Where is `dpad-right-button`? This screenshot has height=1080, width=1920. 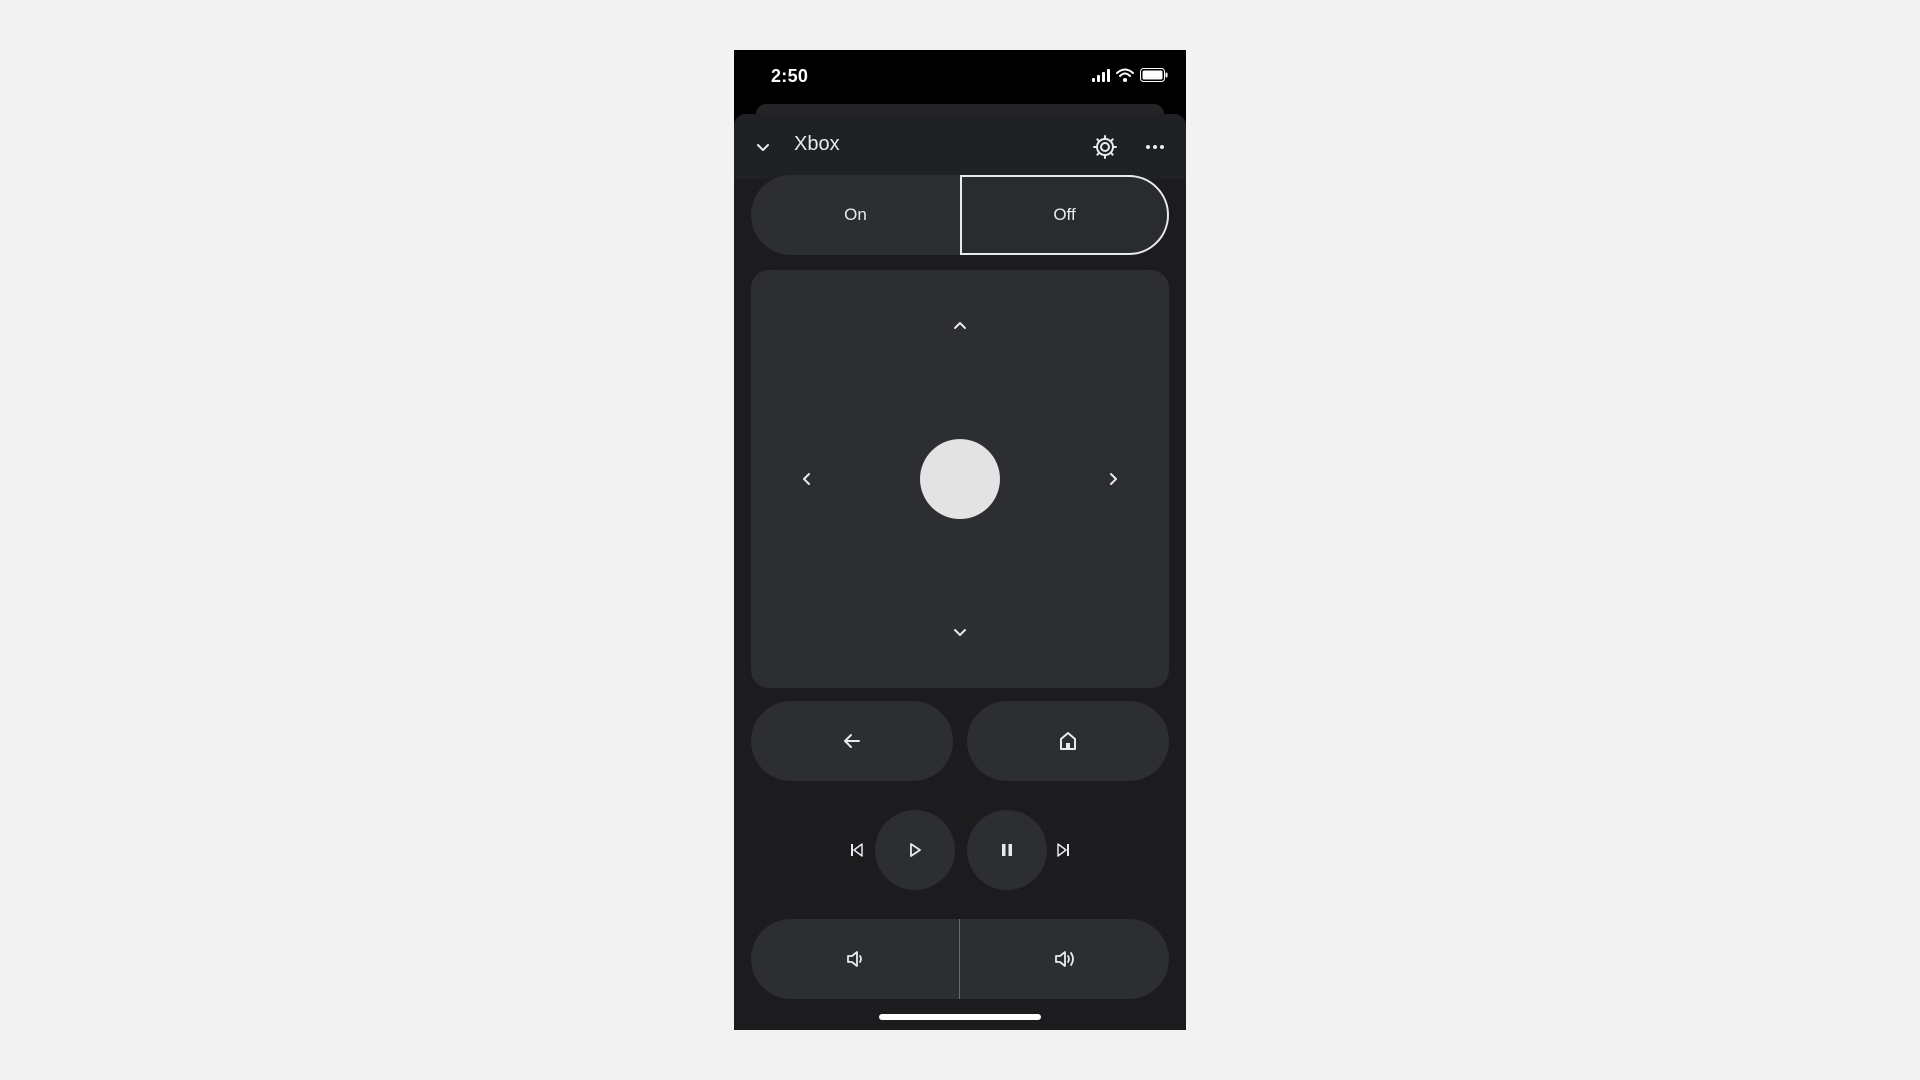 dpad-right-button is located at coordinates (1113, 479).